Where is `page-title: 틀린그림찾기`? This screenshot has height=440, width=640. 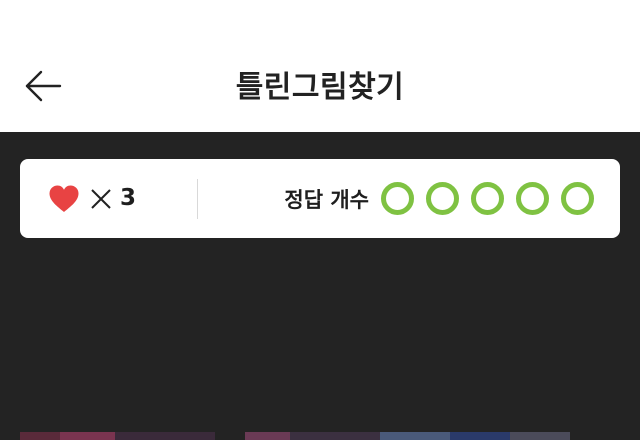
page-title: 틀린그림찾기 is located at coordinates (320, 87).